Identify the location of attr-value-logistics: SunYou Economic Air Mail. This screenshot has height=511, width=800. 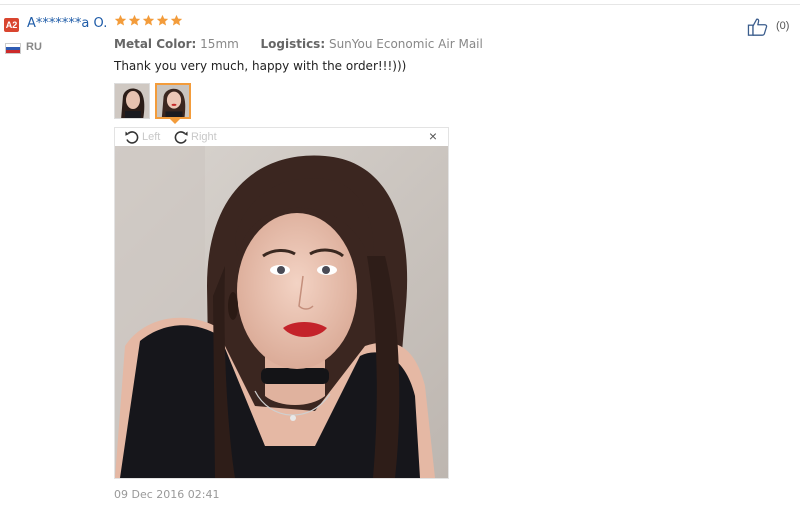
(405, 44).